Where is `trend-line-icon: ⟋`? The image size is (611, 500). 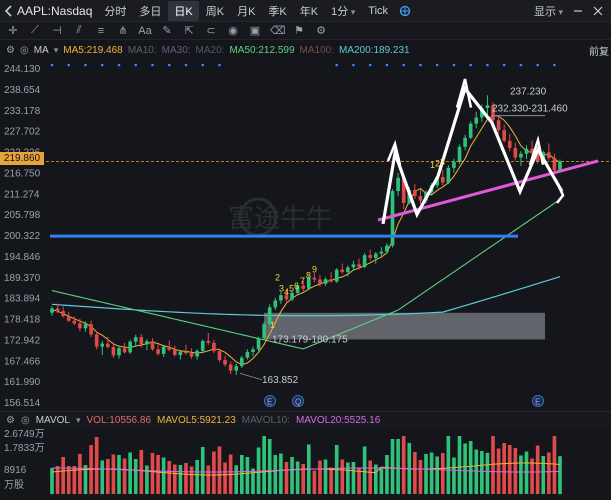
trend-line-icon: ⟋ is located at coordinates (35, 30).